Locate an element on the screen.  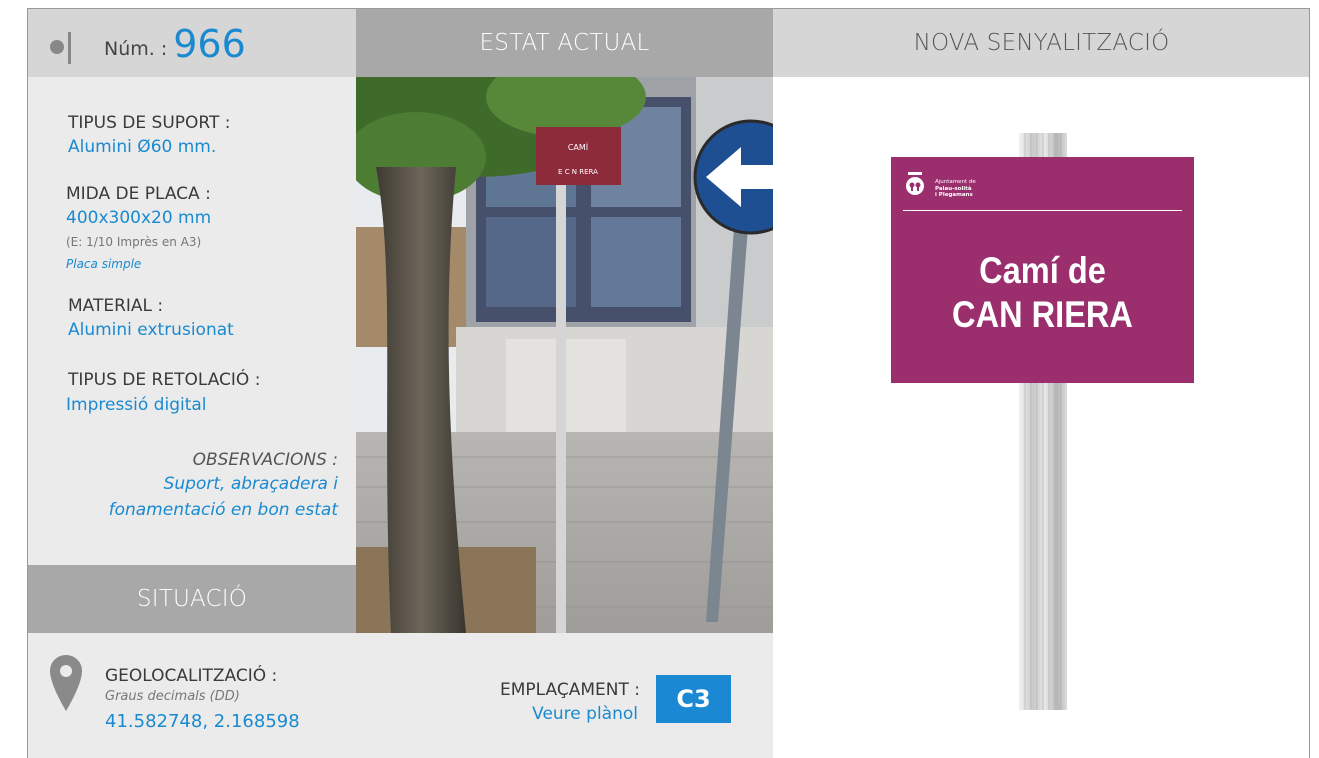
estat-actual-title: ESTAT ACTUAL is located at coordinates (564, 43).